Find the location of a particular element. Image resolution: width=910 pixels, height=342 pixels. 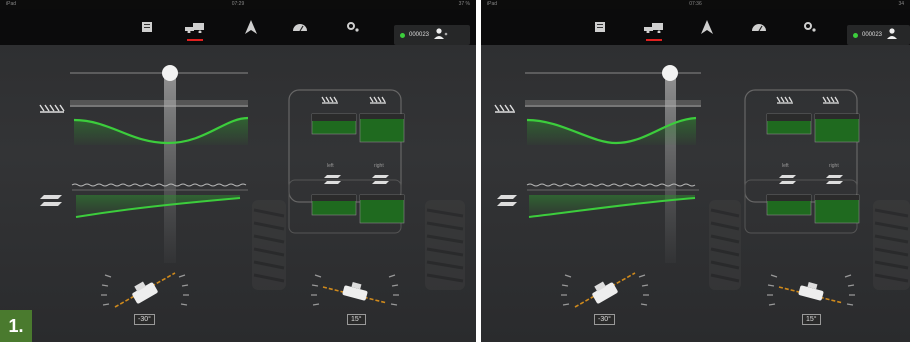

battery: 34 is located at coordinates (901, 4).